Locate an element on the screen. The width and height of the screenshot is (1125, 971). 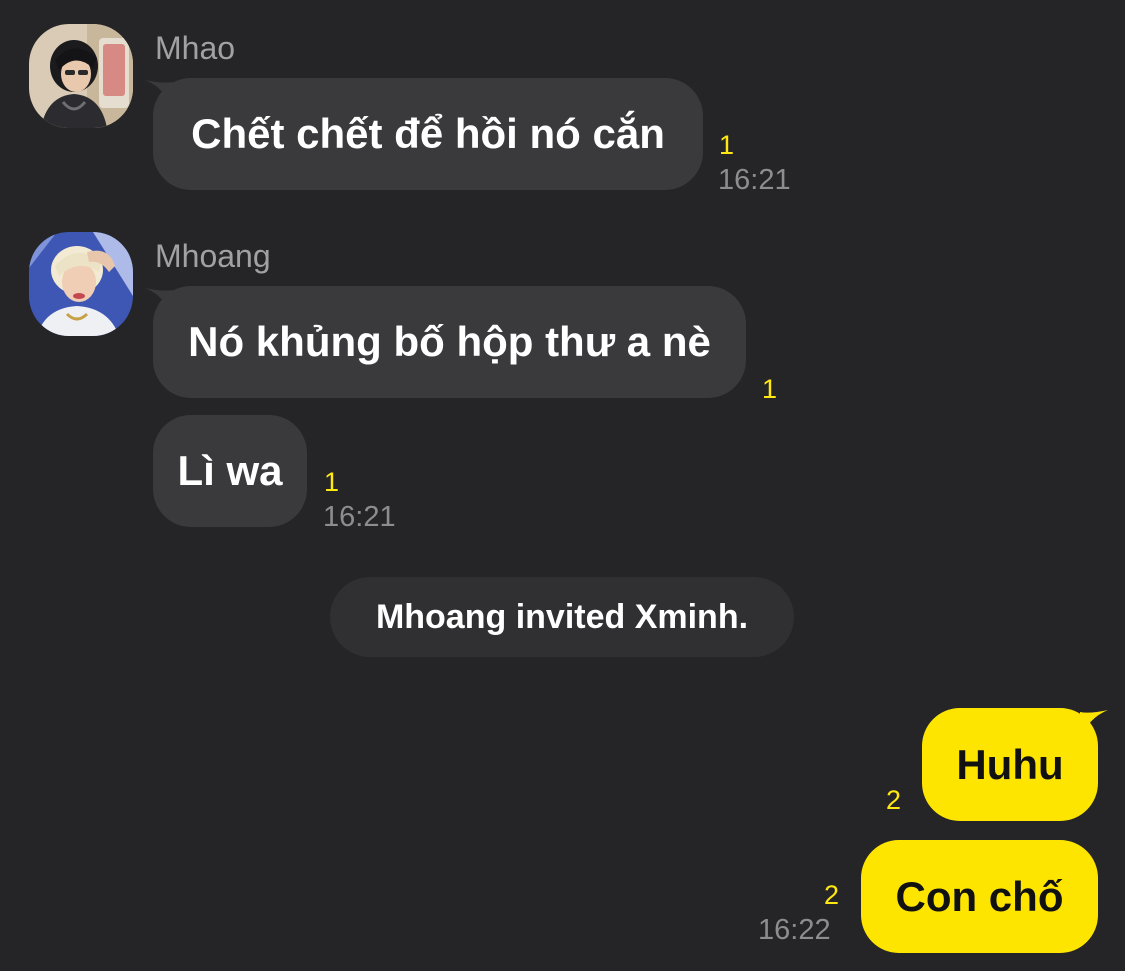
message-timestamp: 16:22 is located at coordinates (794, 930).